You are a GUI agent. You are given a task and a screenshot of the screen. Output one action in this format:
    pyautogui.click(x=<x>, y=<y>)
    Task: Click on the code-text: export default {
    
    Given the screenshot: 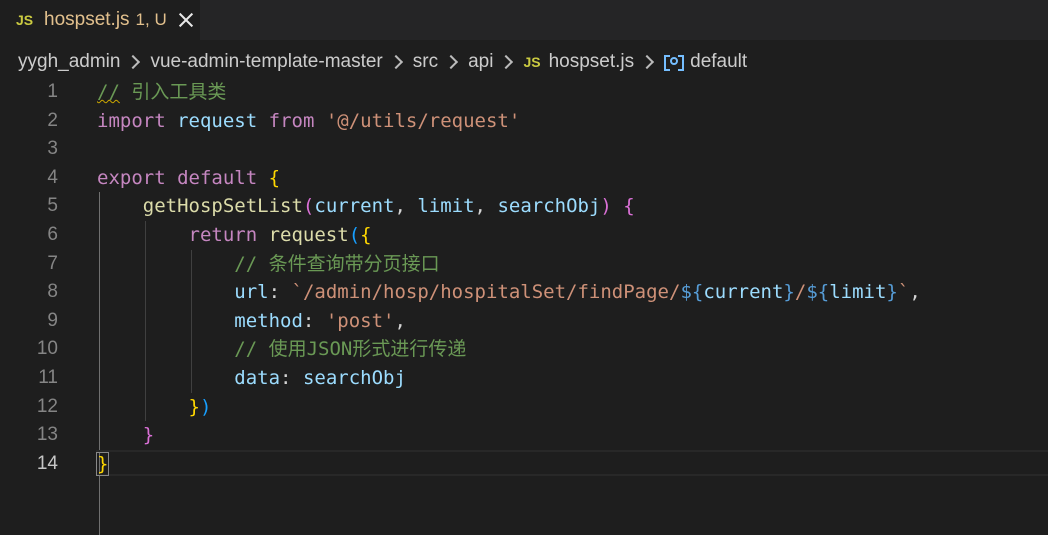 What is the action you would take?
    pyautogui.click(x=188, y=178)
    